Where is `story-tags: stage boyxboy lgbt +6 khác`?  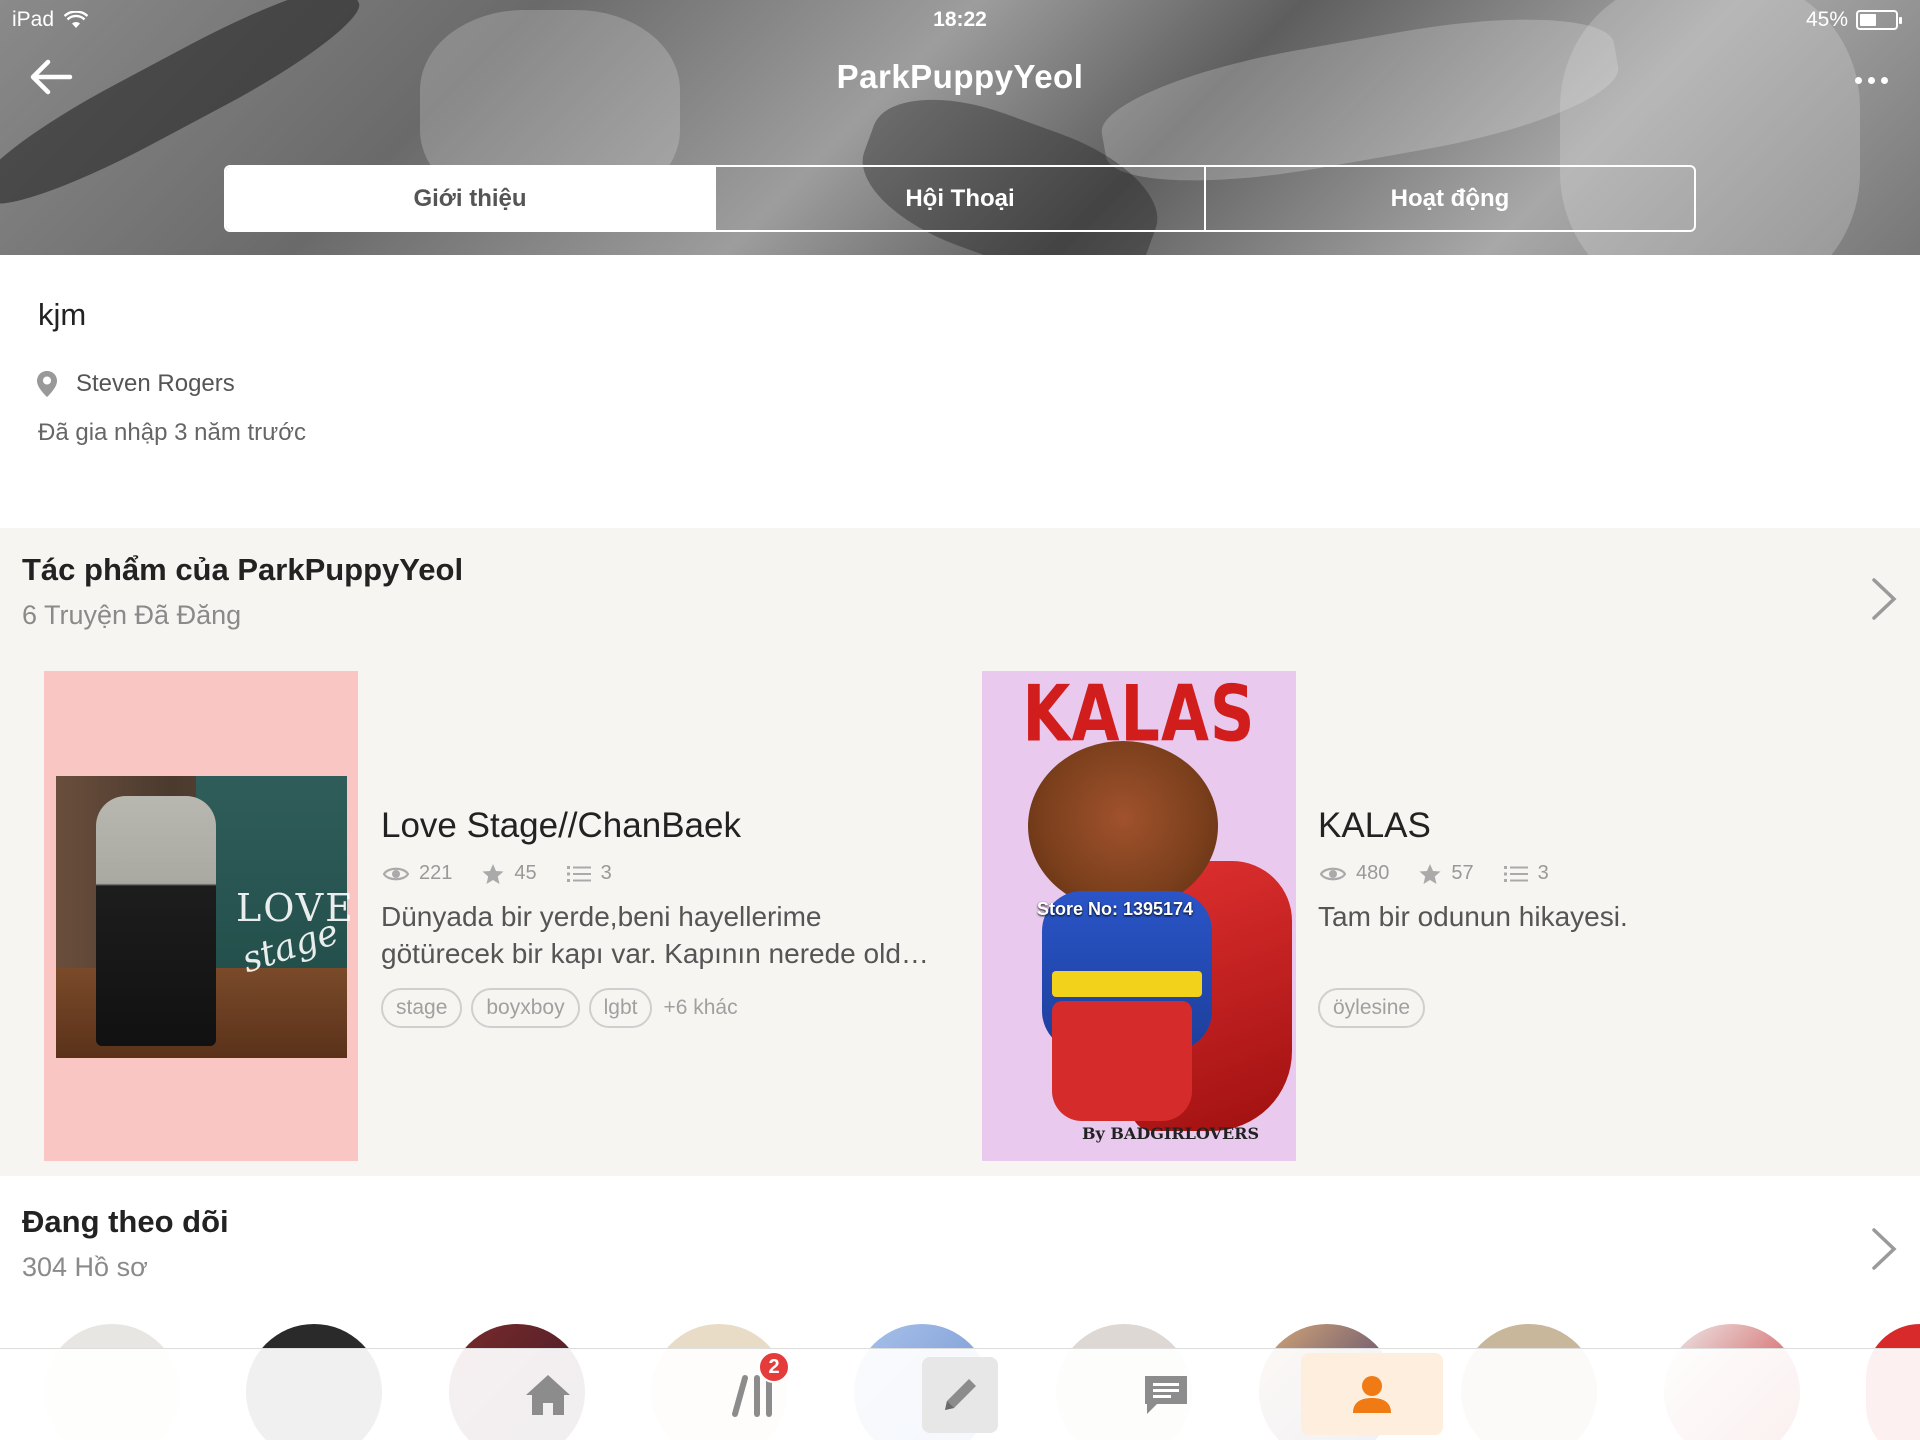 story-tags: stage boyxboy lgbt +6 khác is located at coordinates (559, 1008).